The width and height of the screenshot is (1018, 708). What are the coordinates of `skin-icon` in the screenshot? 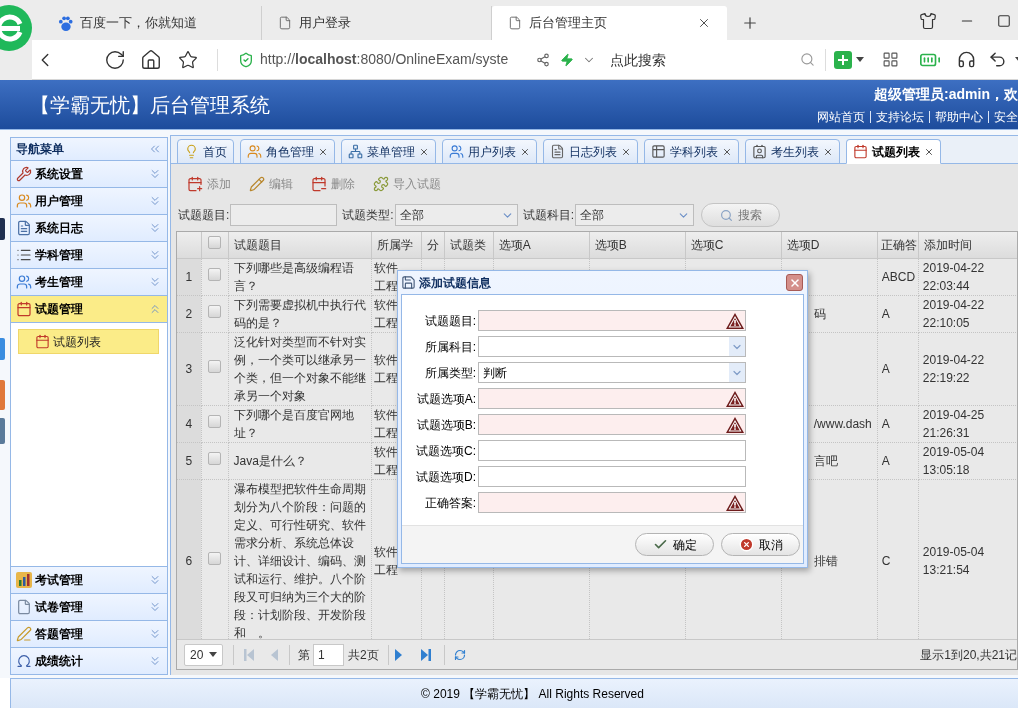 It's located at (928, 21).